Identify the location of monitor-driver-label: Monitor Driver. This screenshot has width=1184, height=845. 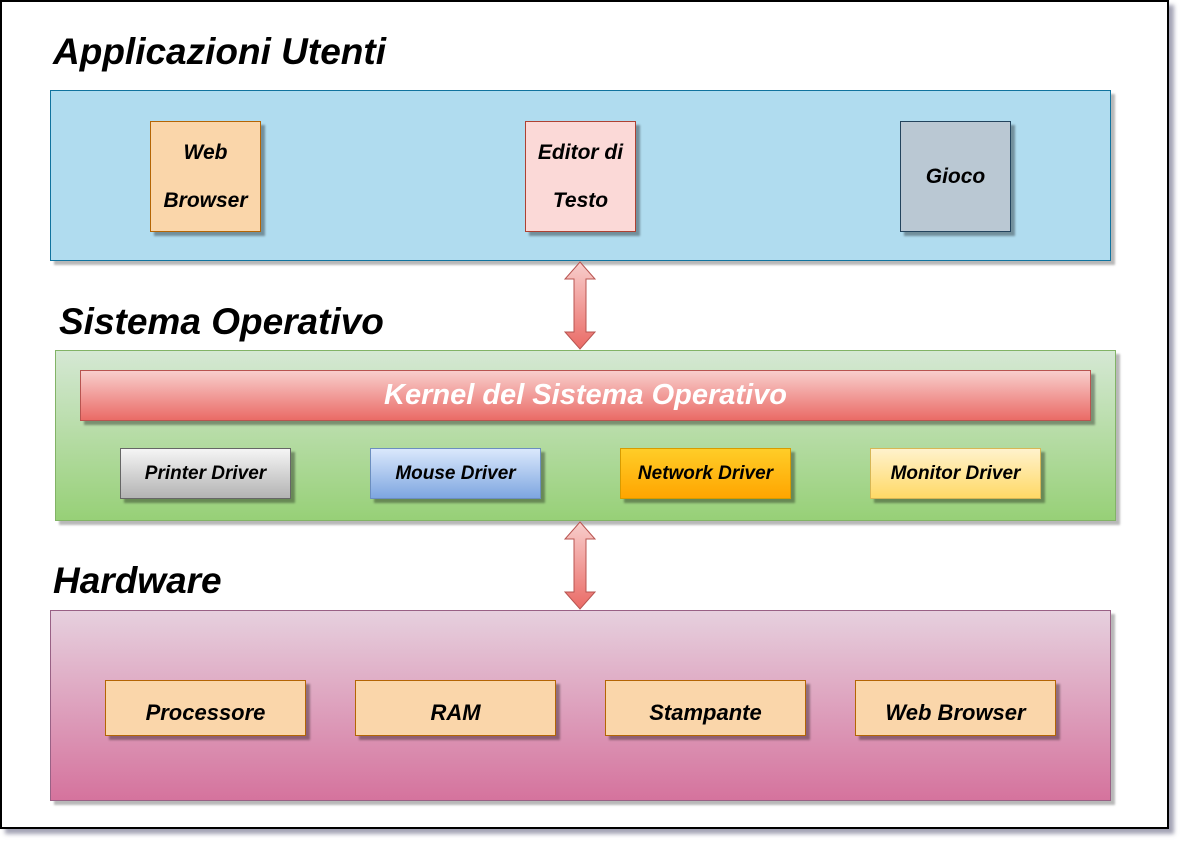
(955, 473).